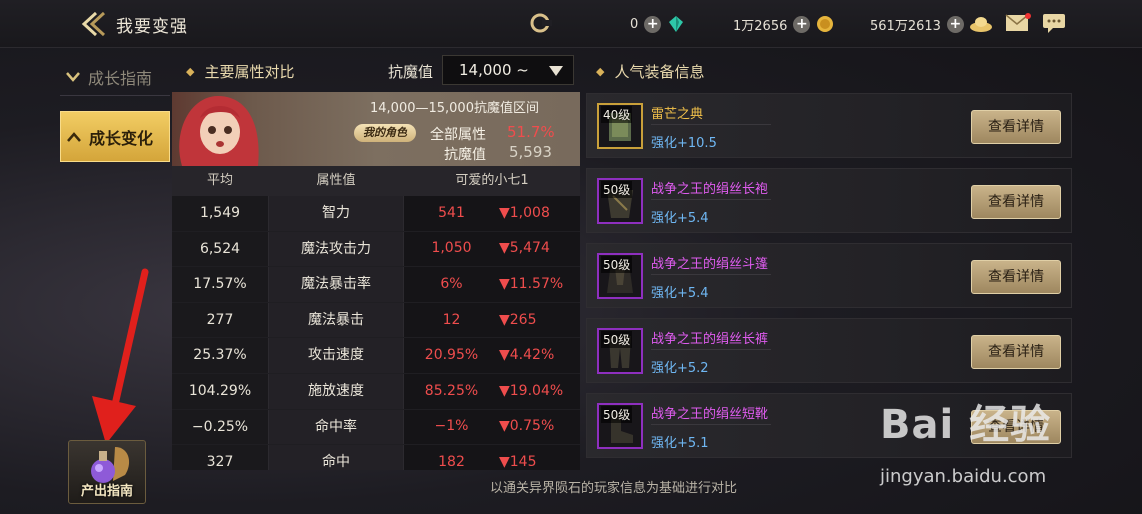 This screenshot has width=1142, height=514. What do you see at coordinates (518, 461) in the screenshot?
I see `row-diff: ▼145` at bounding box center [518, 461].